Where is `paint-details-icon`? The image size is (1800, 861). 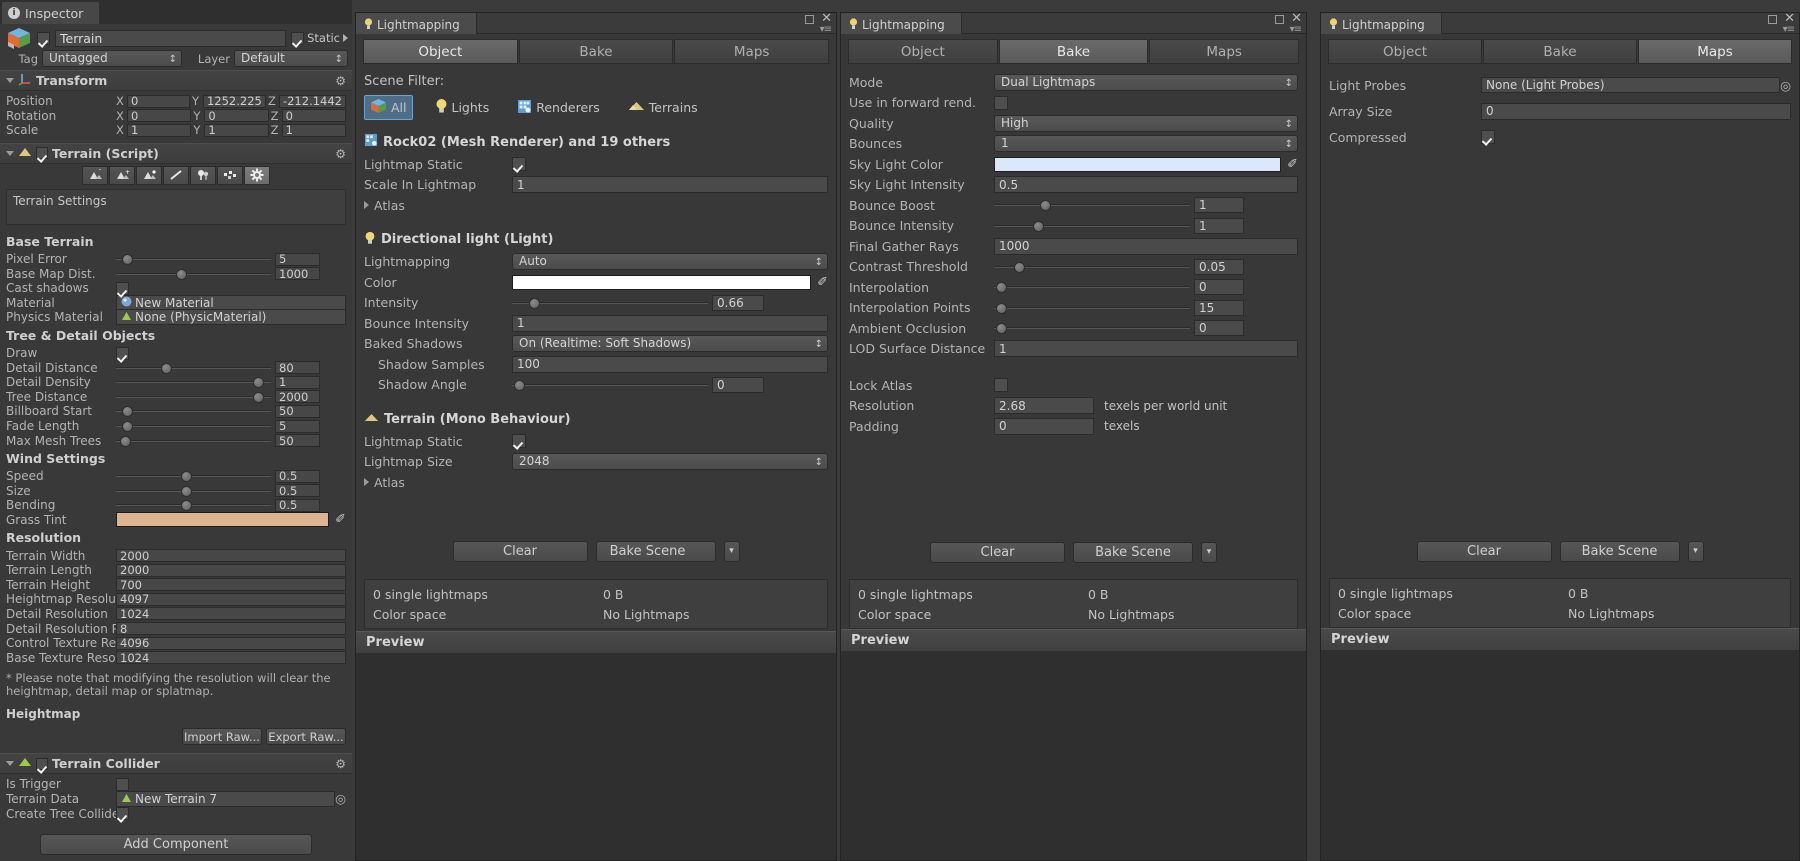 paint-details-icon is located at coordinates (230, 175).